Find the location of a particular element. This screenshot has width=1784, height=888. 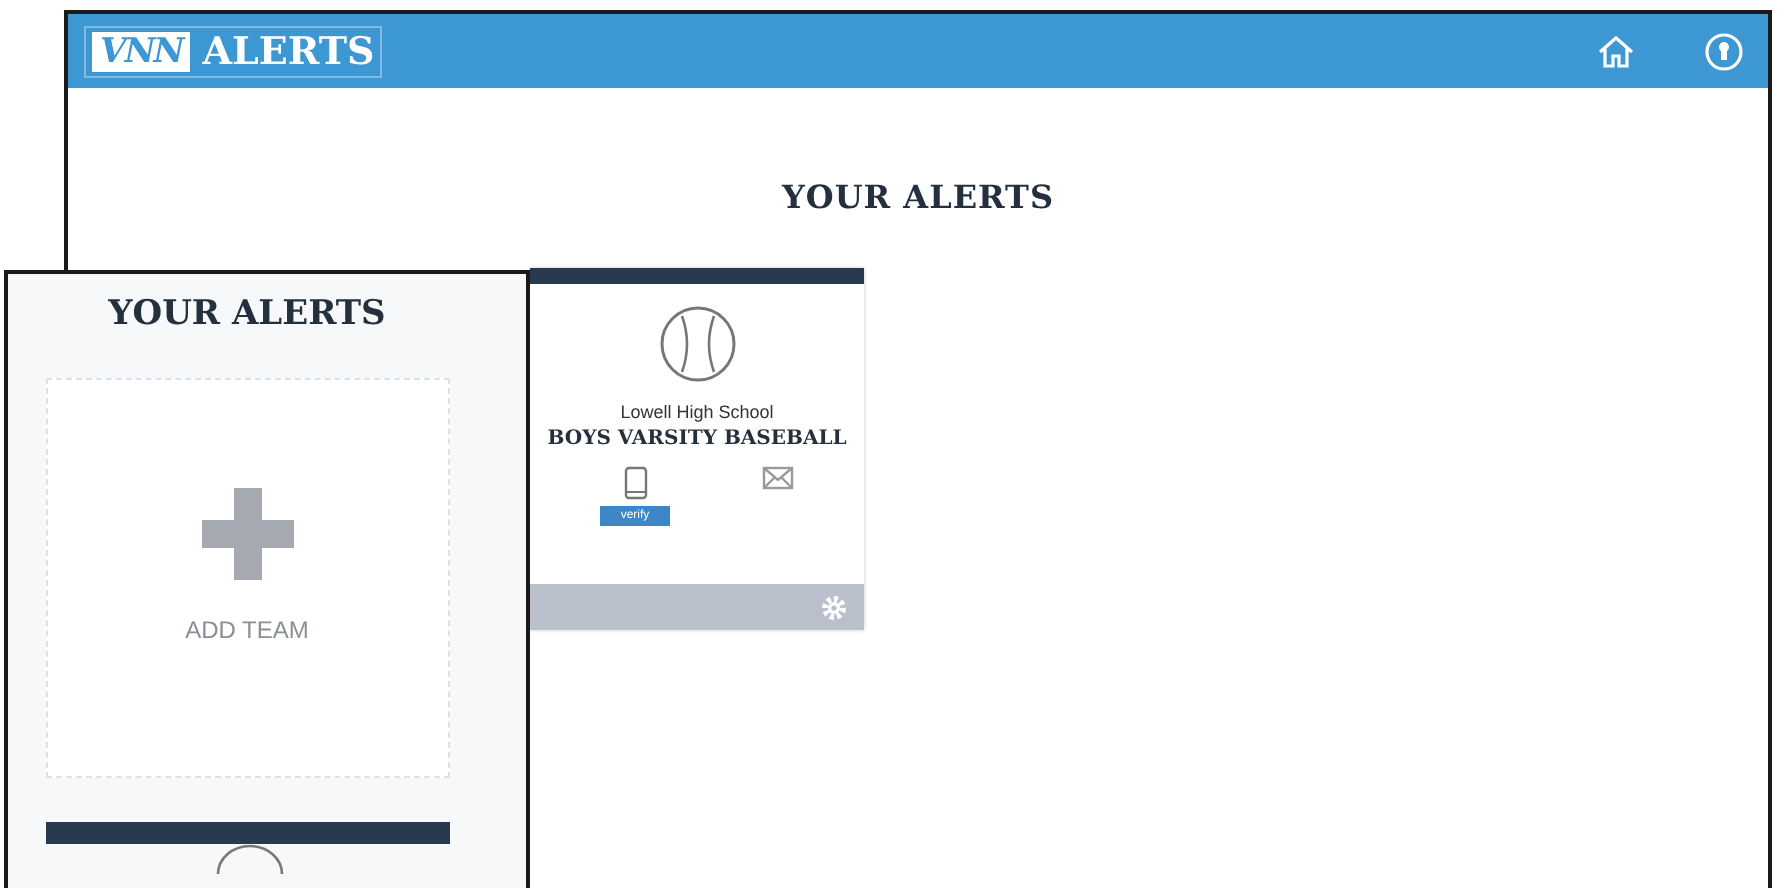

envelope-icon is located at coordinates (777, 478).